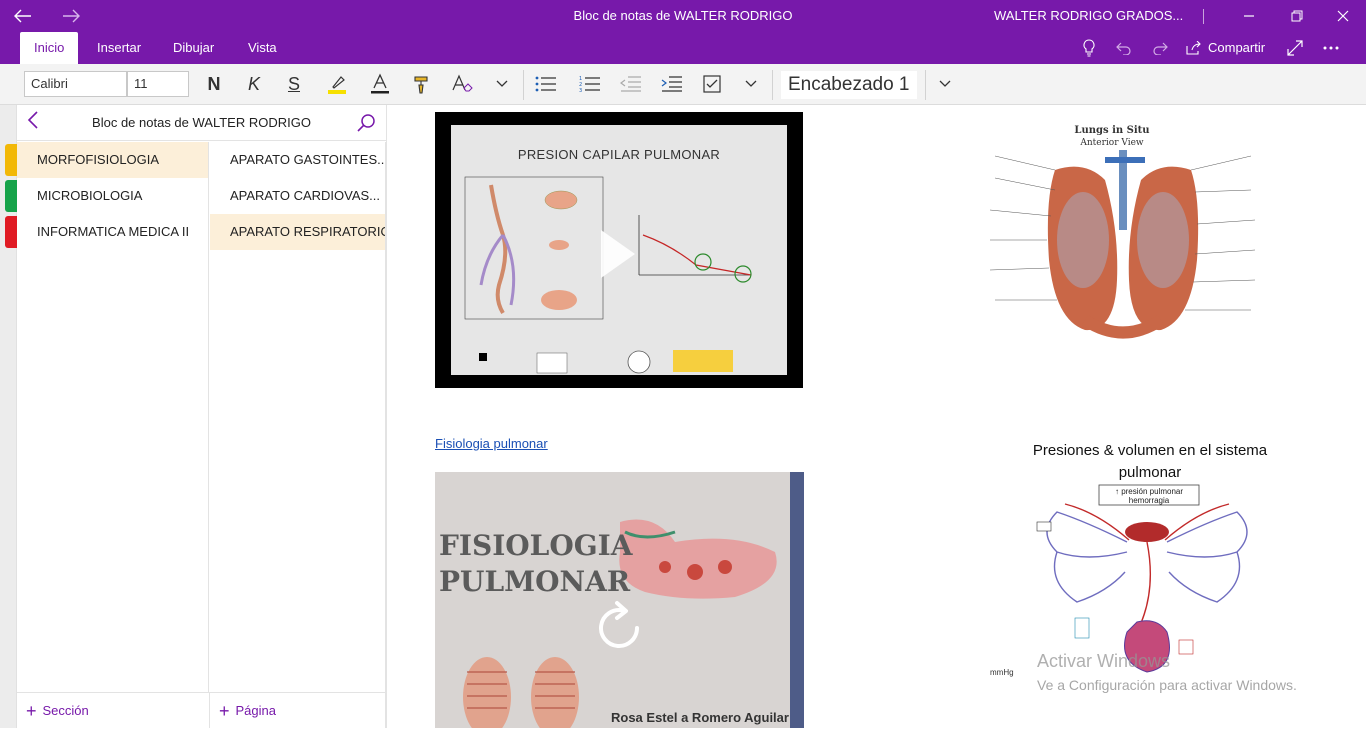 The height and width of the screenshot is (729, 1366). I want to click on section-item-microbiologia: MICROBIOLOGIA, so click(112, 196).